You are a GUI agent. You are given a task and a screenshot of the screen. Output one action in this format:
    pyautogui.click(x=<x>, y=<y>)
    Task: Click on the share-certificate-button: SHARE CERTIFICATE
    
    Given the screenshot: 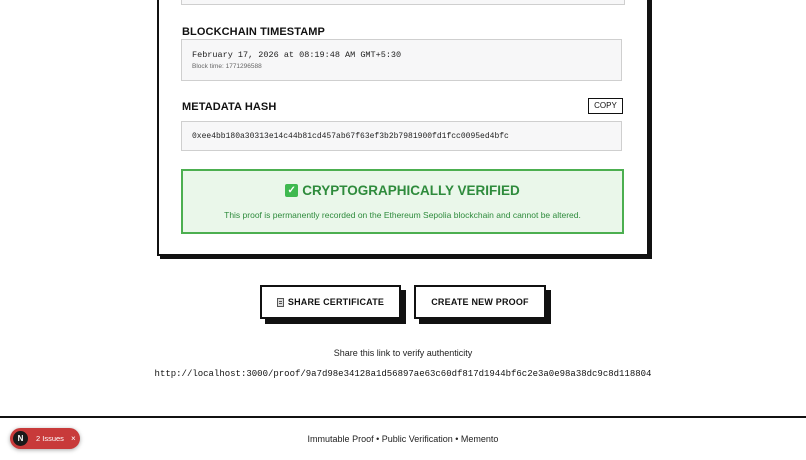 What is the action you would take?
    pyautogui.click(x=330, y=302)
    